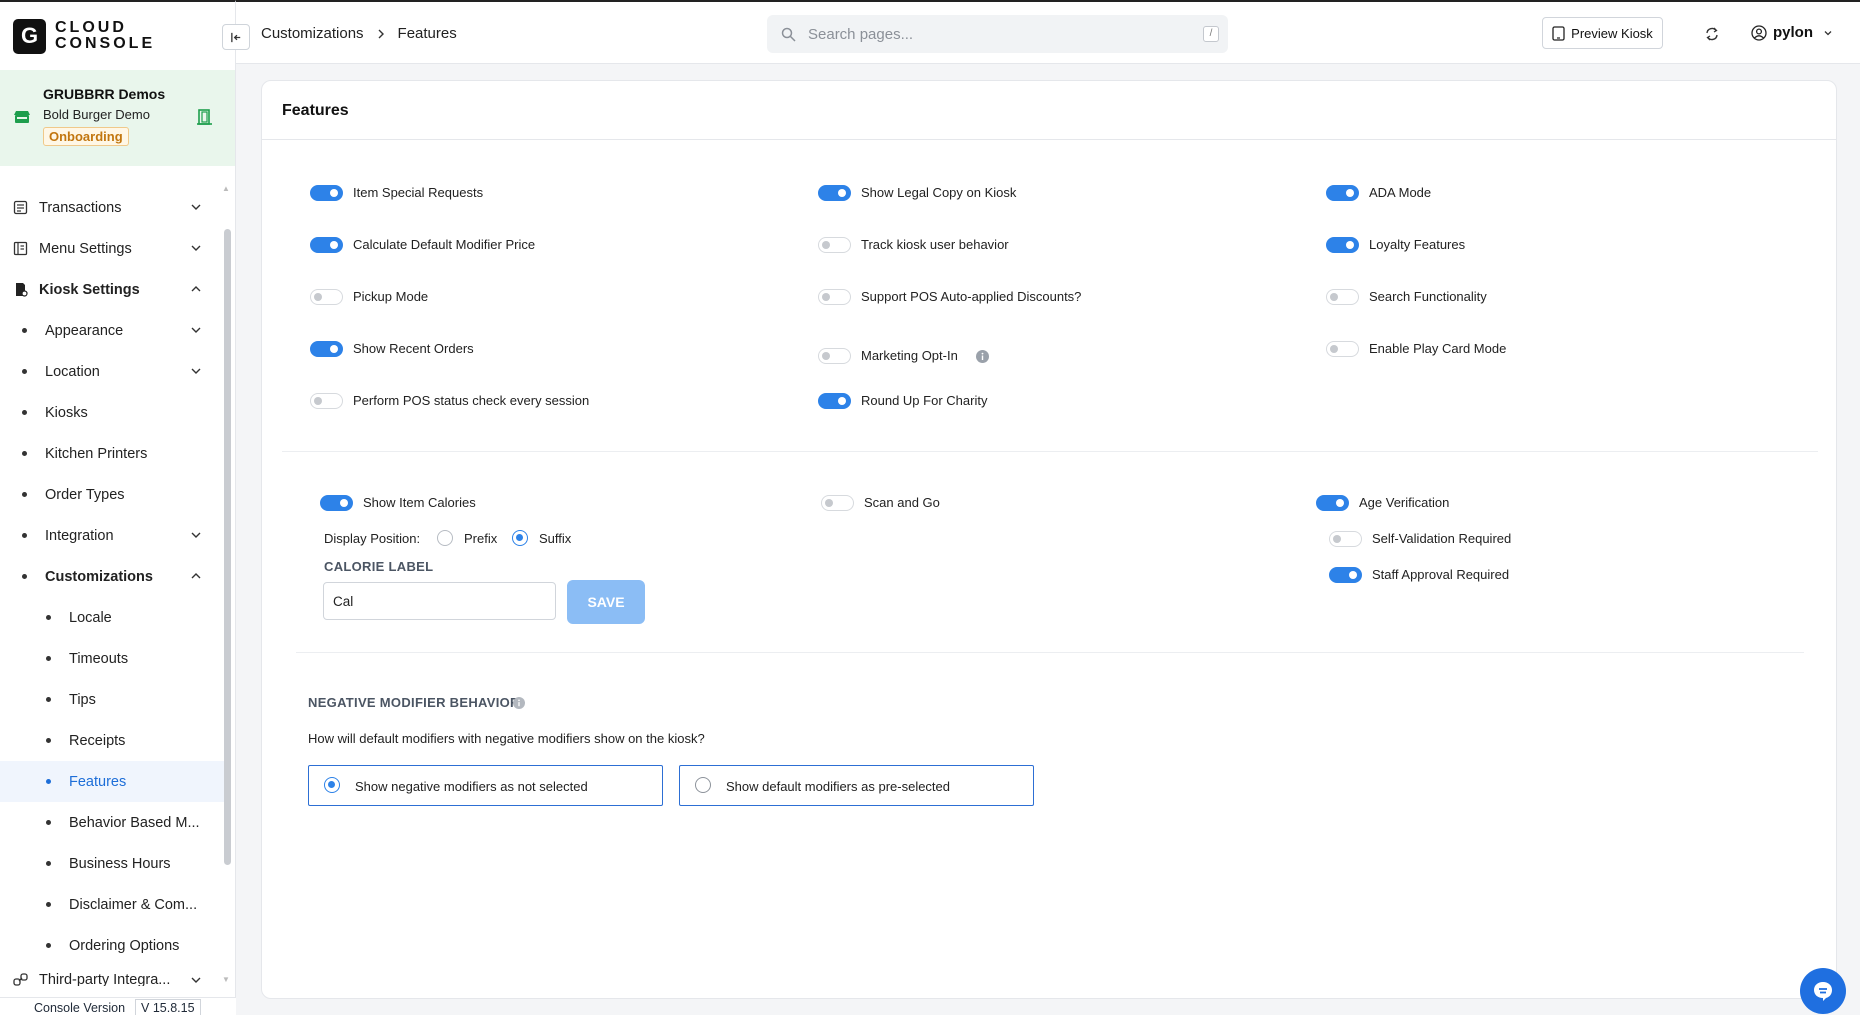 Image resolution: width=1860 pixels, height=1015 pixels. I want to click on sidebar-item-label: Locale, so click(90, 617).